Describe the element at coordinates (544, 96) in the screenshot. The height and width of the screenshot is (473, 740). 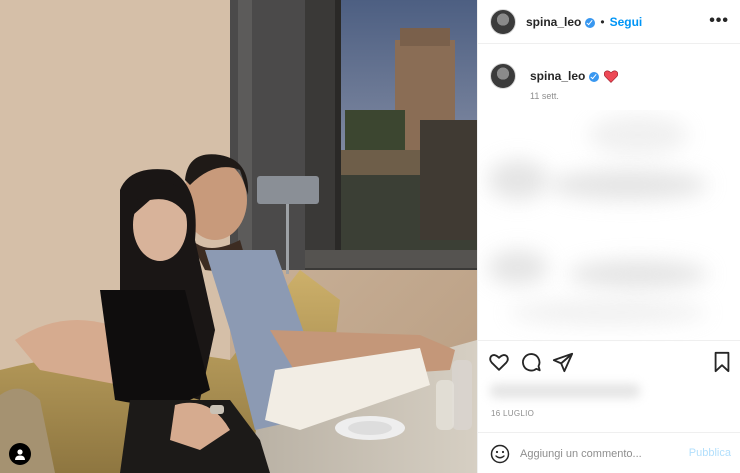
I see `caption-date: 11 sett.` at that location.